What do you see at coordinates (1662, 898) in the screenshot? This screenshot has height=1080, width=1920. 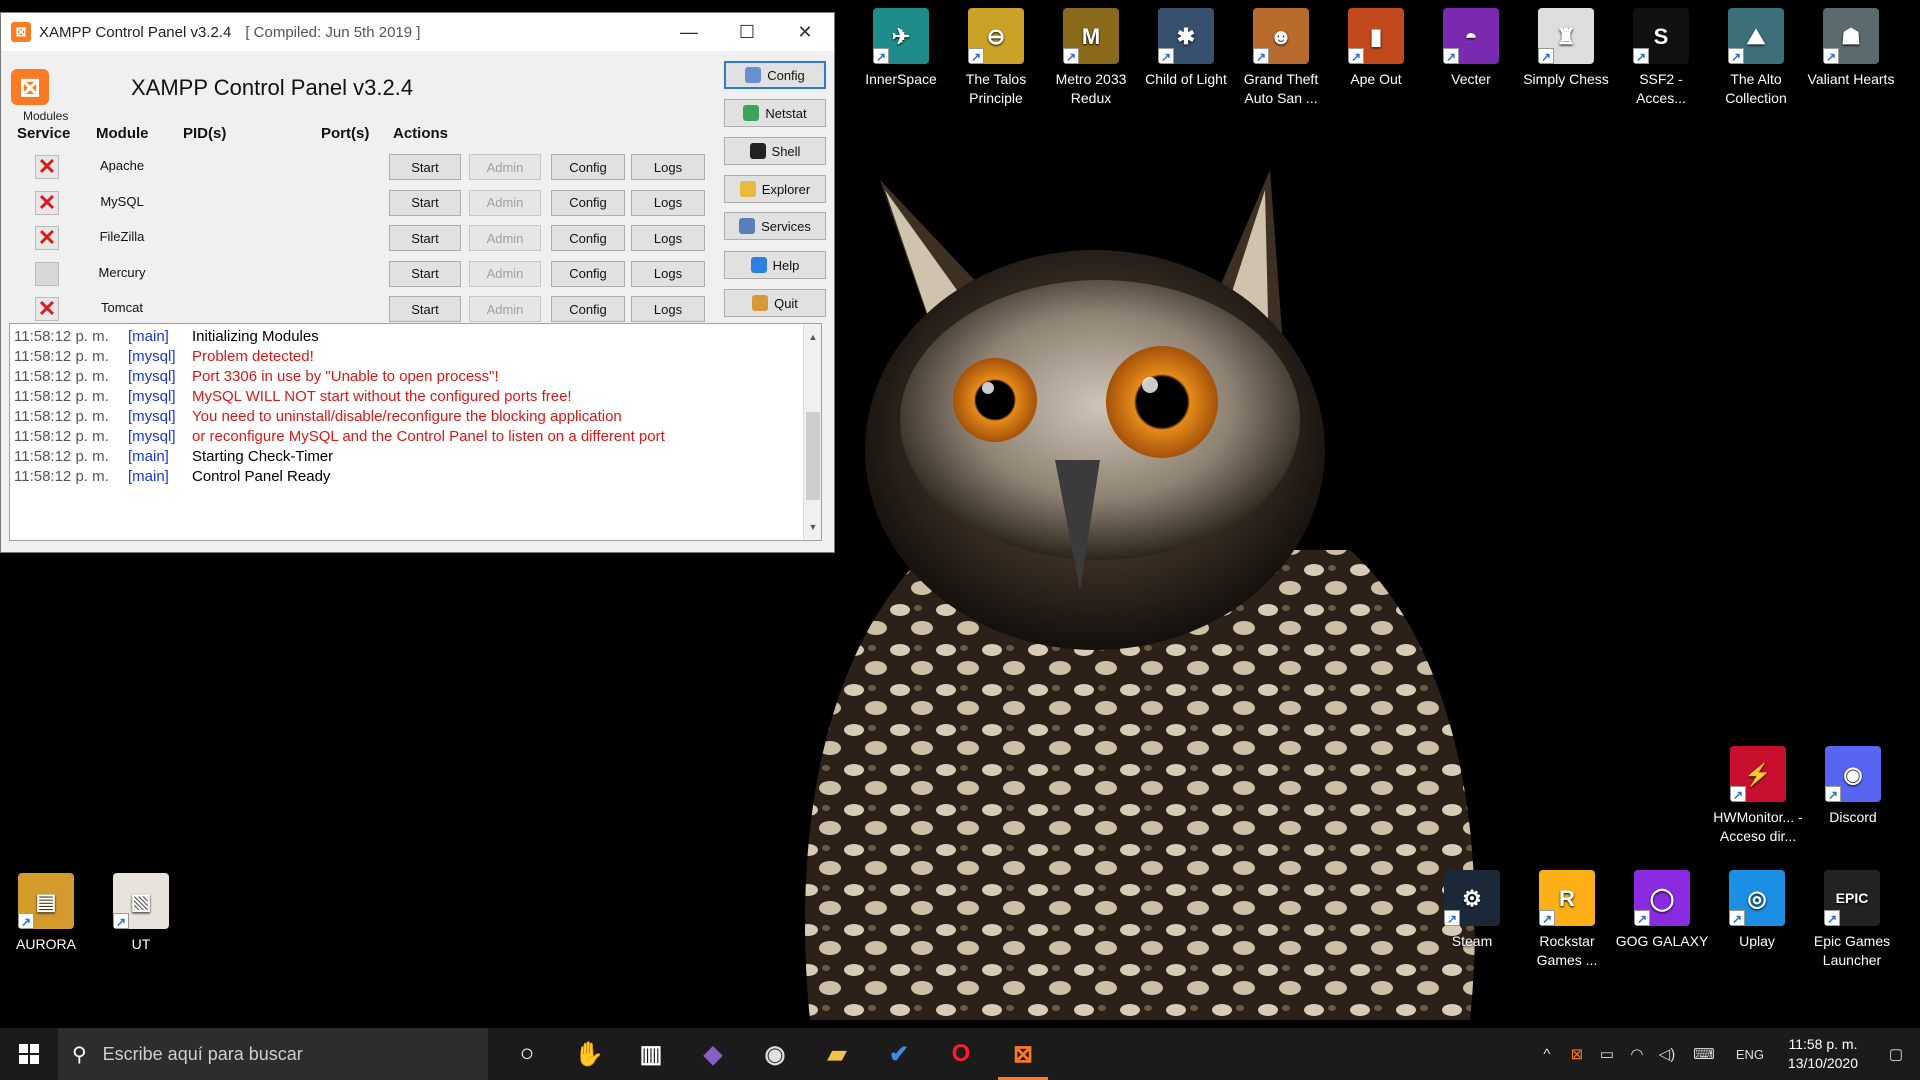 I see `app-glyph: ◯` at bounding box center [1662, 898].